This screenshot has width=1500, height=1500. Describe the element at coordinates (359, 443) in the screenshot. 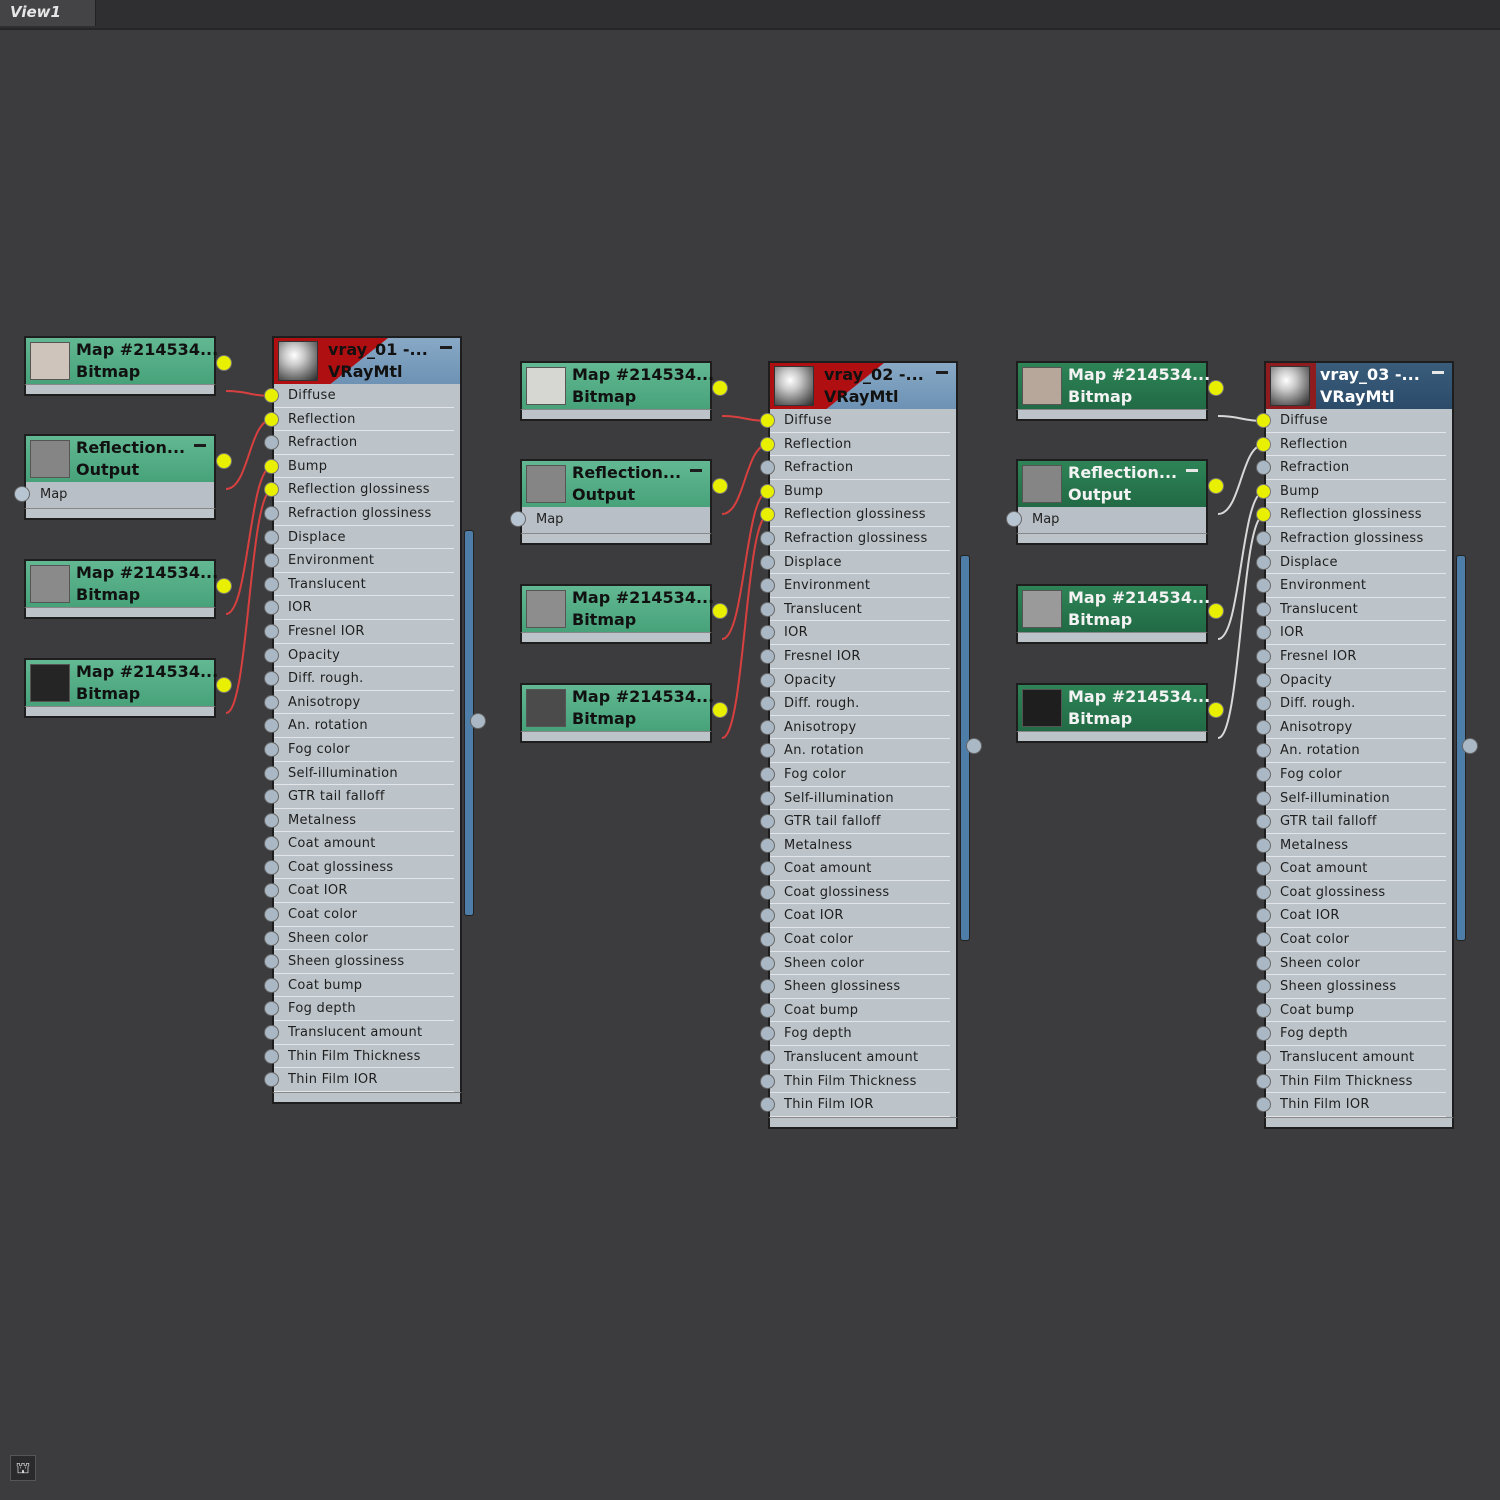

I see `material-slot: Refraction` at that location.